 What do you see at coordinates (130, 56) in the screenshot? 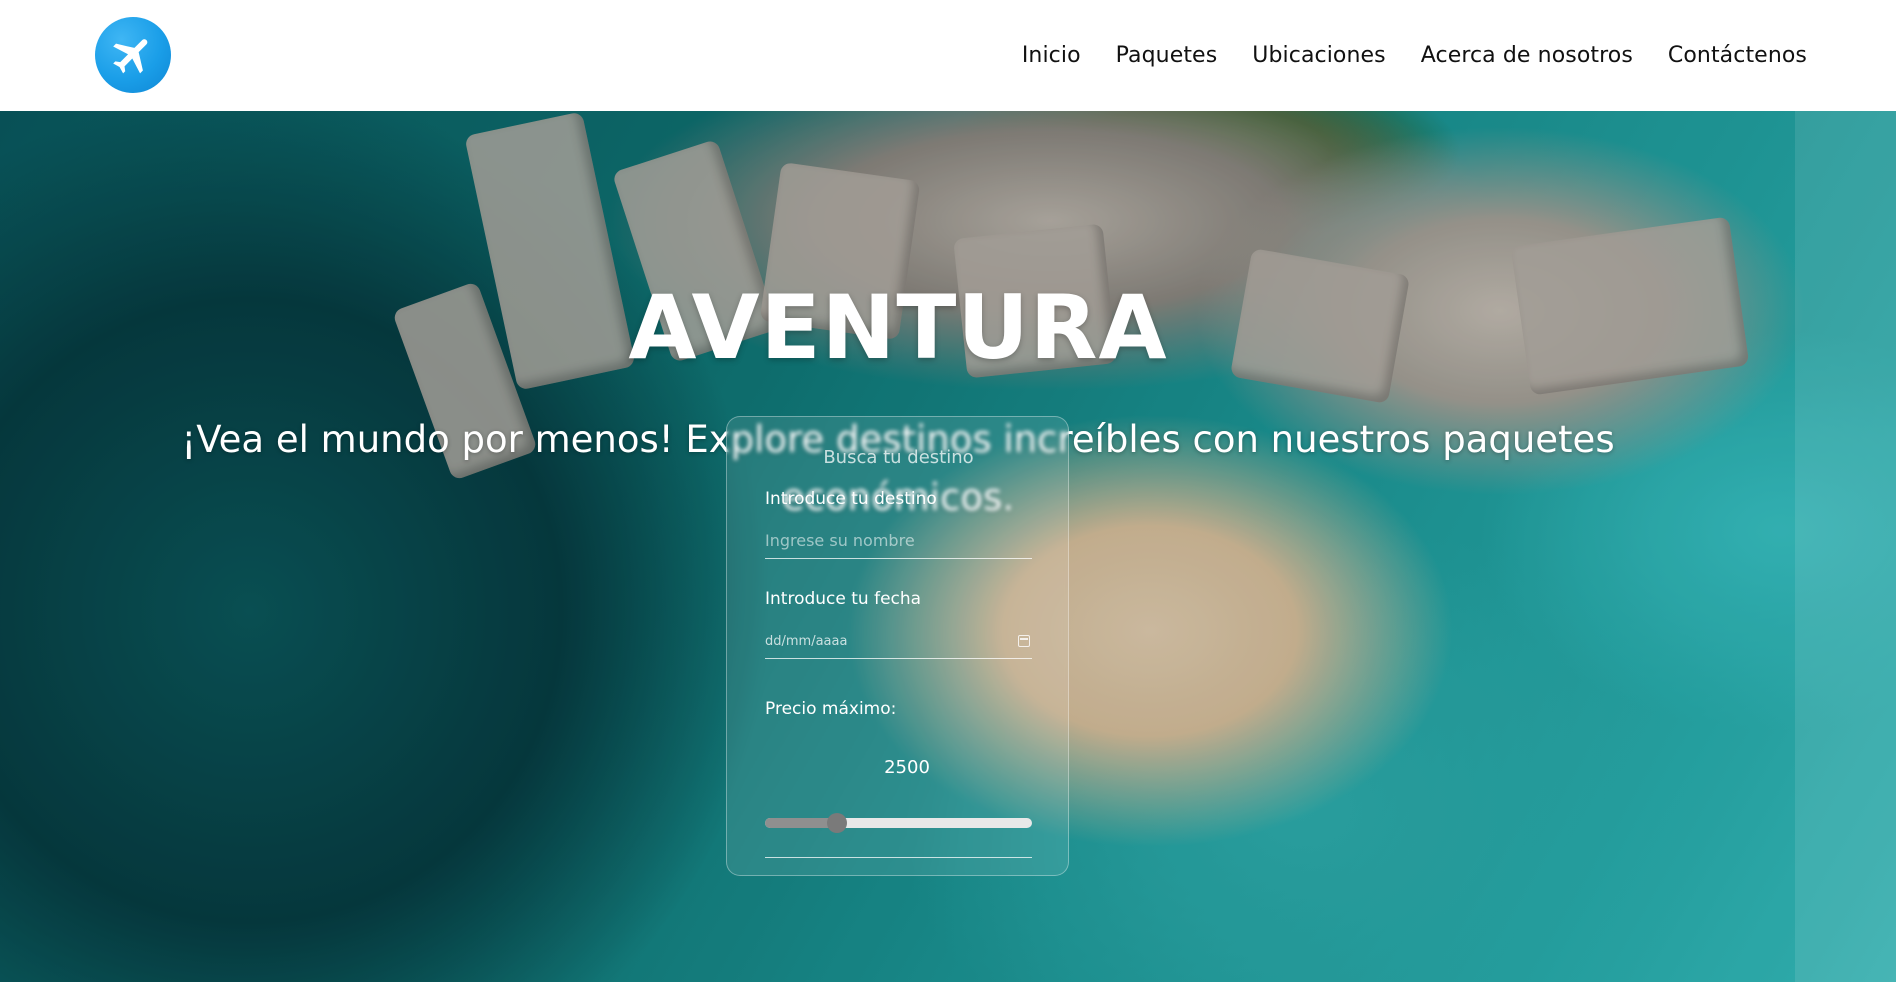
I see `airplane-icon` at bounding box center [130, 56].